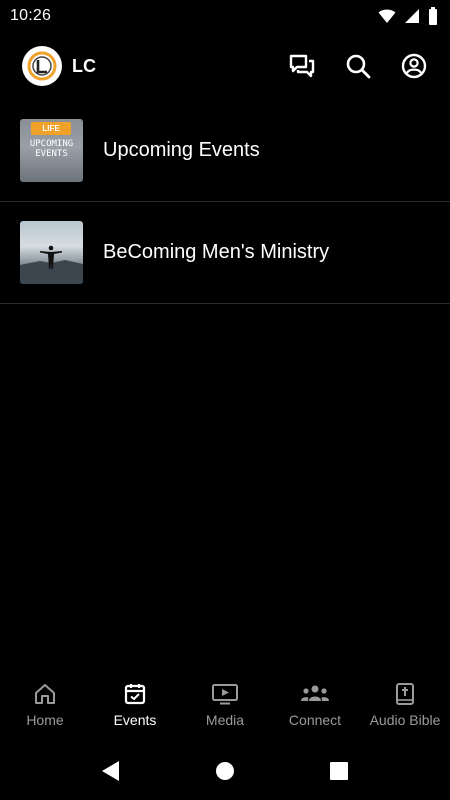 This screenshot has height=800, width=450. What do you see at coordinates (84, 65) in the screenshot?
I see `app-title: LC` at bounding box center [84, 65].